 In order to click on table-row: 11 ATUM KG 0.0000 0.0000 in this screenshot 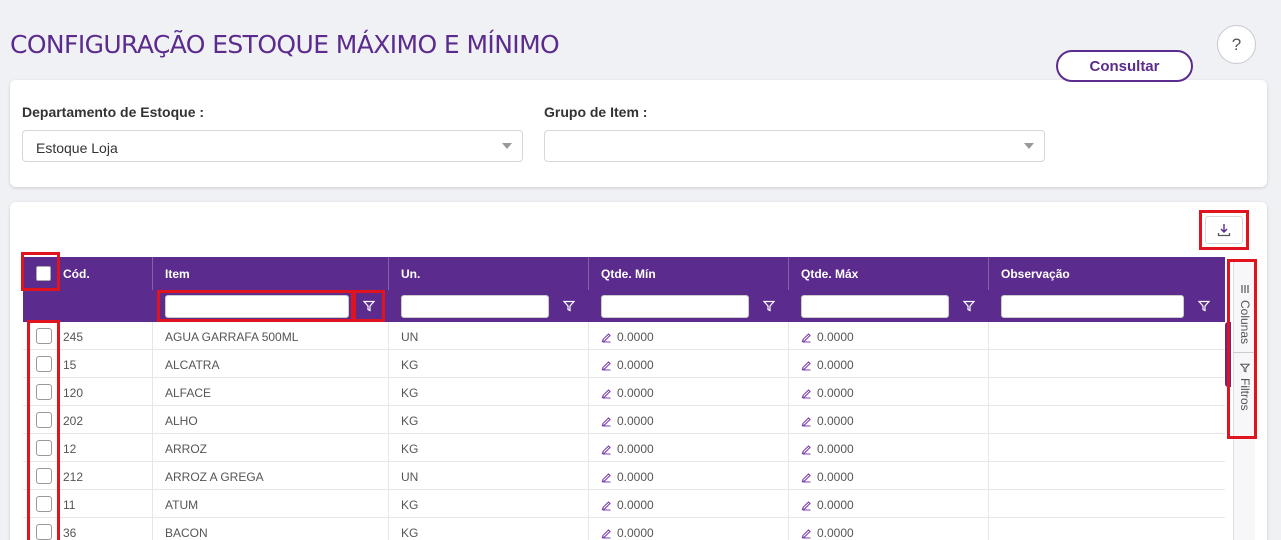, I will do `click(624, 504)`.